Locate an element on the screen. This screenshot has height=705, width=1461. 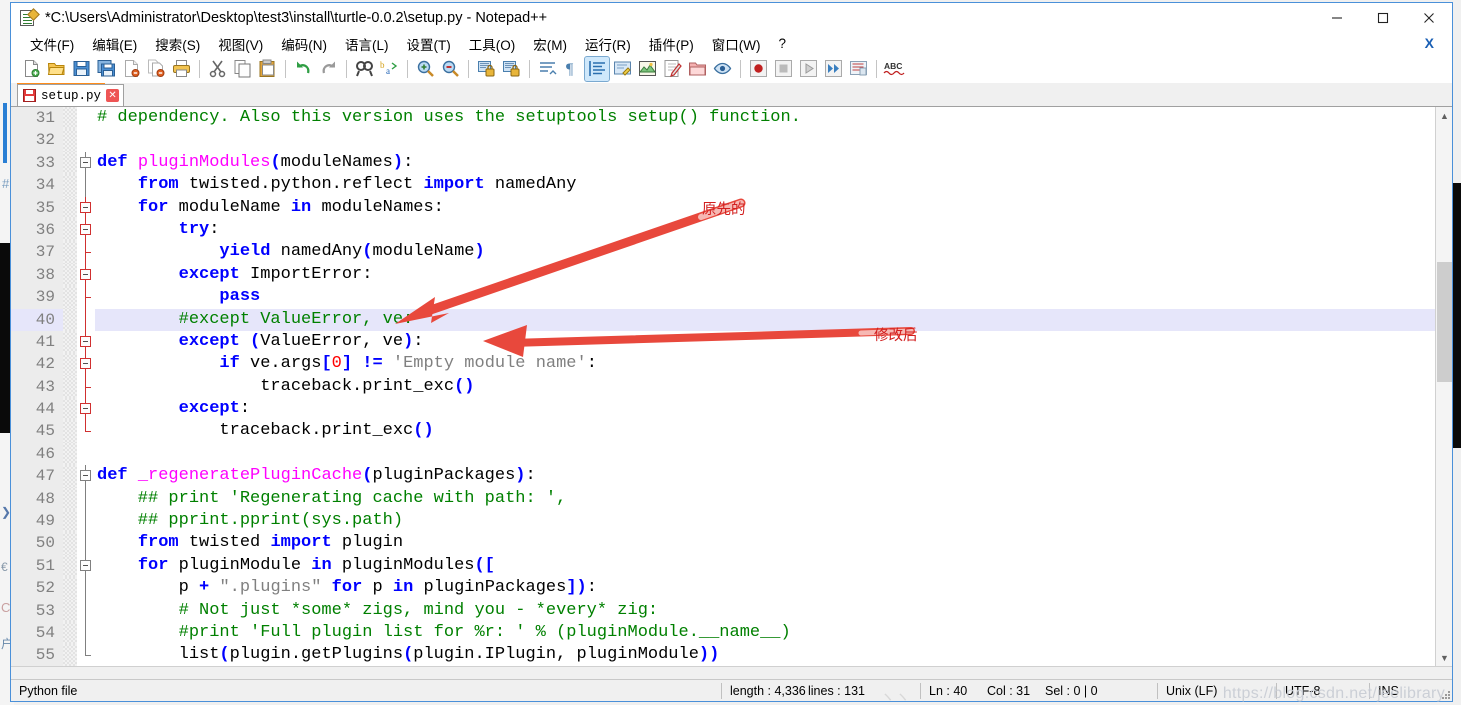
close-file-button is located at coordinates (131, 69).